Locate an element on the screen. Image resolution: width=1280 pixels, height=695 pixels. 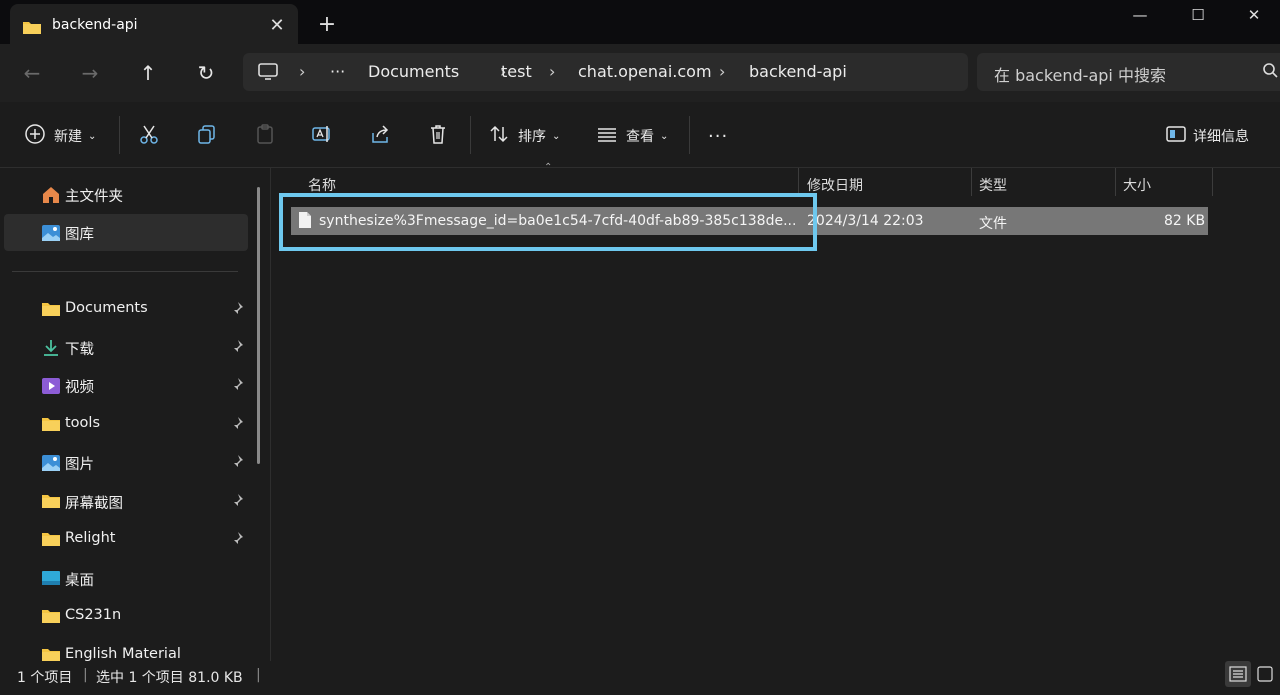
sidebar-item-tools: tools is located at coordinates (126, 424).